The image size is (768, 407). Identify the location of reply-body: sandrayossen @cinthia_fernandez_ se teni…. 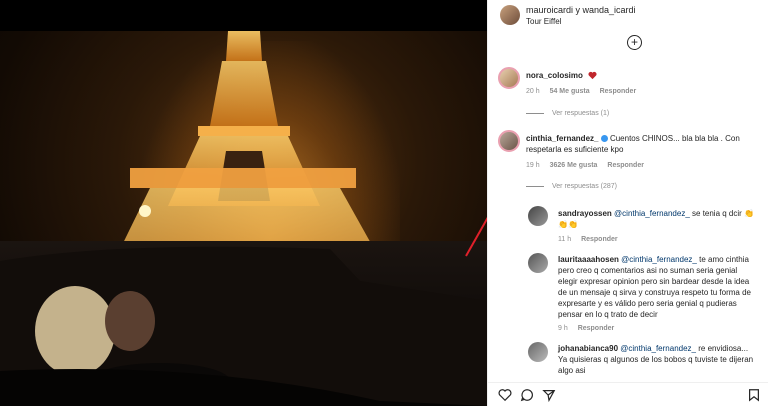
(658, 219).